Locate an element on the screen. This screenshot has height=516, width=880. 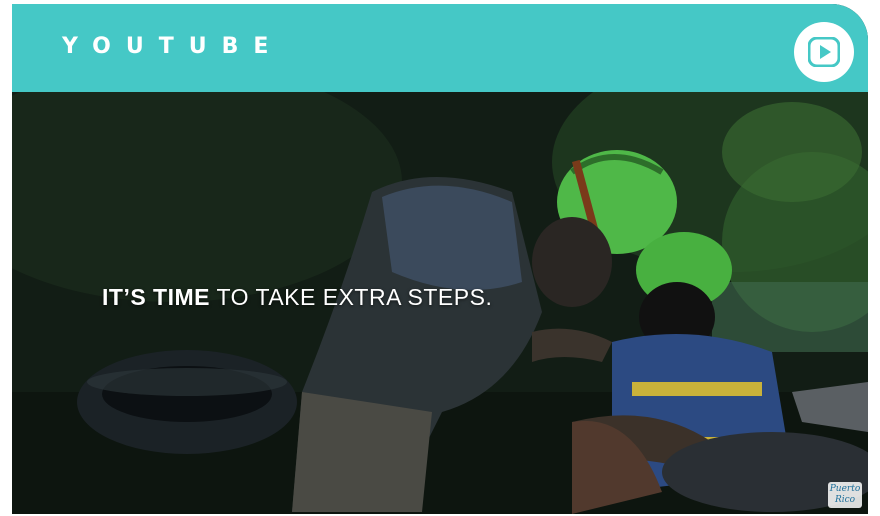
youtube-play-icon is located at coordinates (824, 52).